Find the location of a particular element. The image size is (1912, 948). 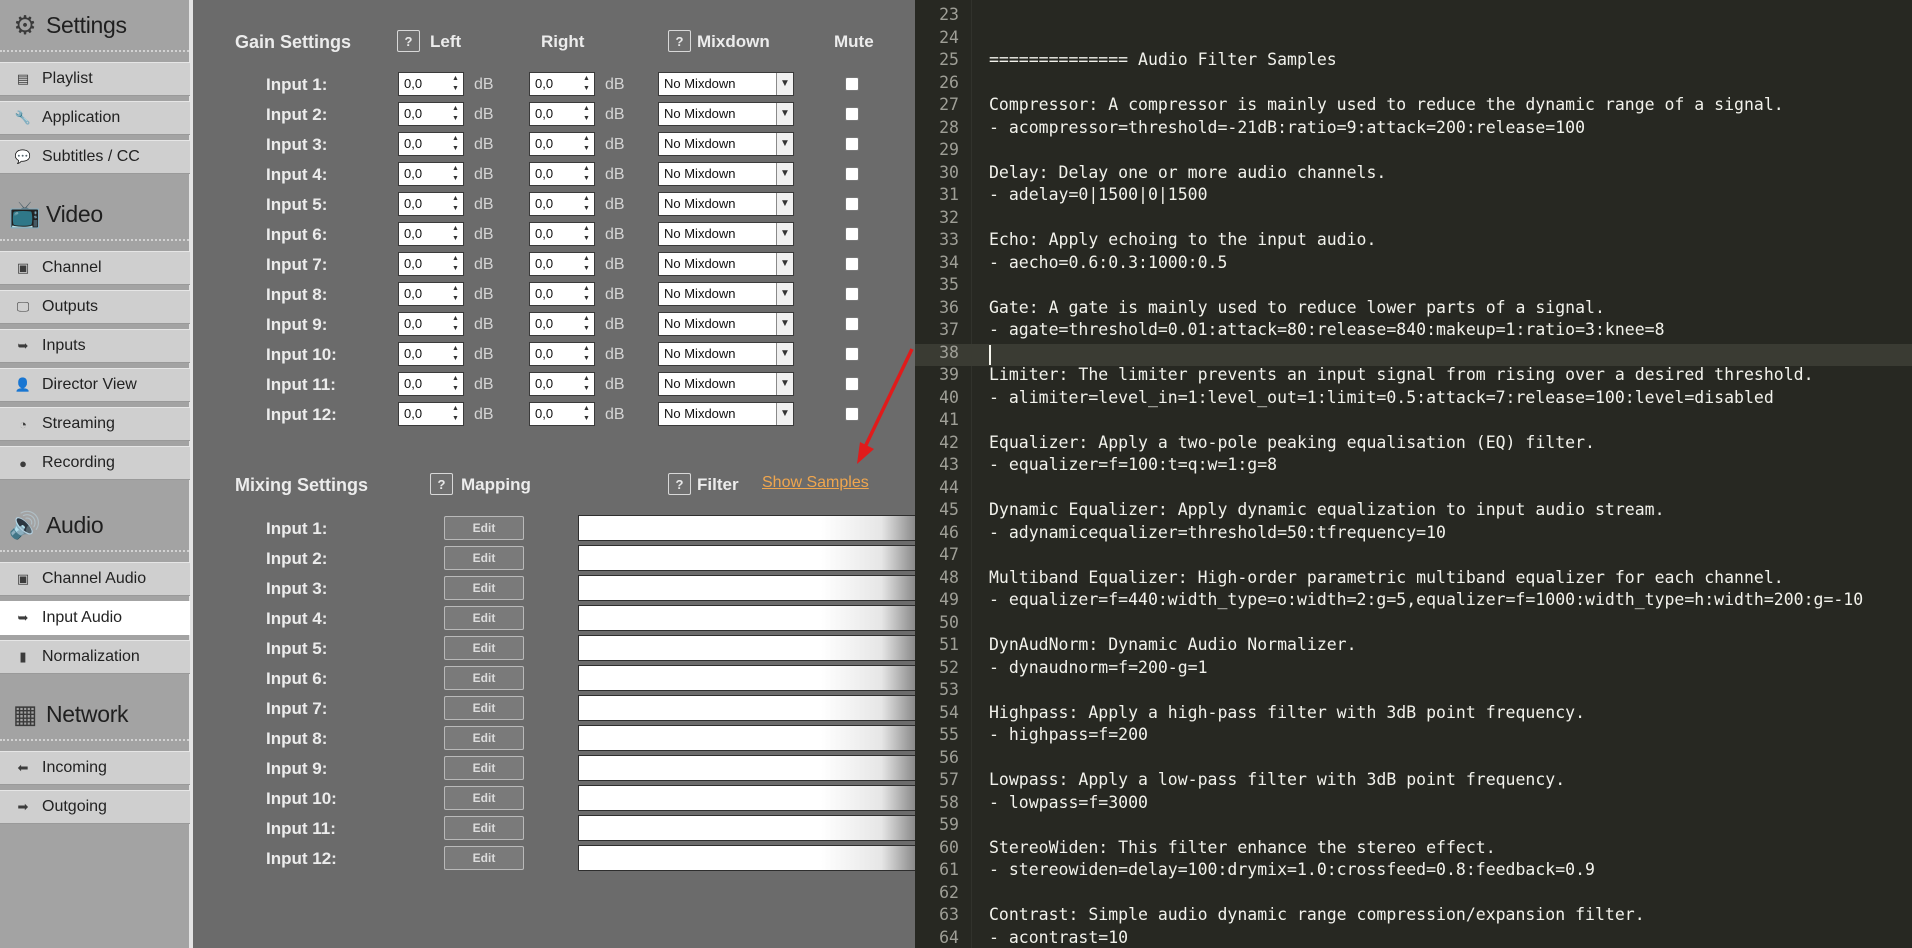

sidebar-item-outgoing: ➡ Outgoing is located at coordinates (95, 807).